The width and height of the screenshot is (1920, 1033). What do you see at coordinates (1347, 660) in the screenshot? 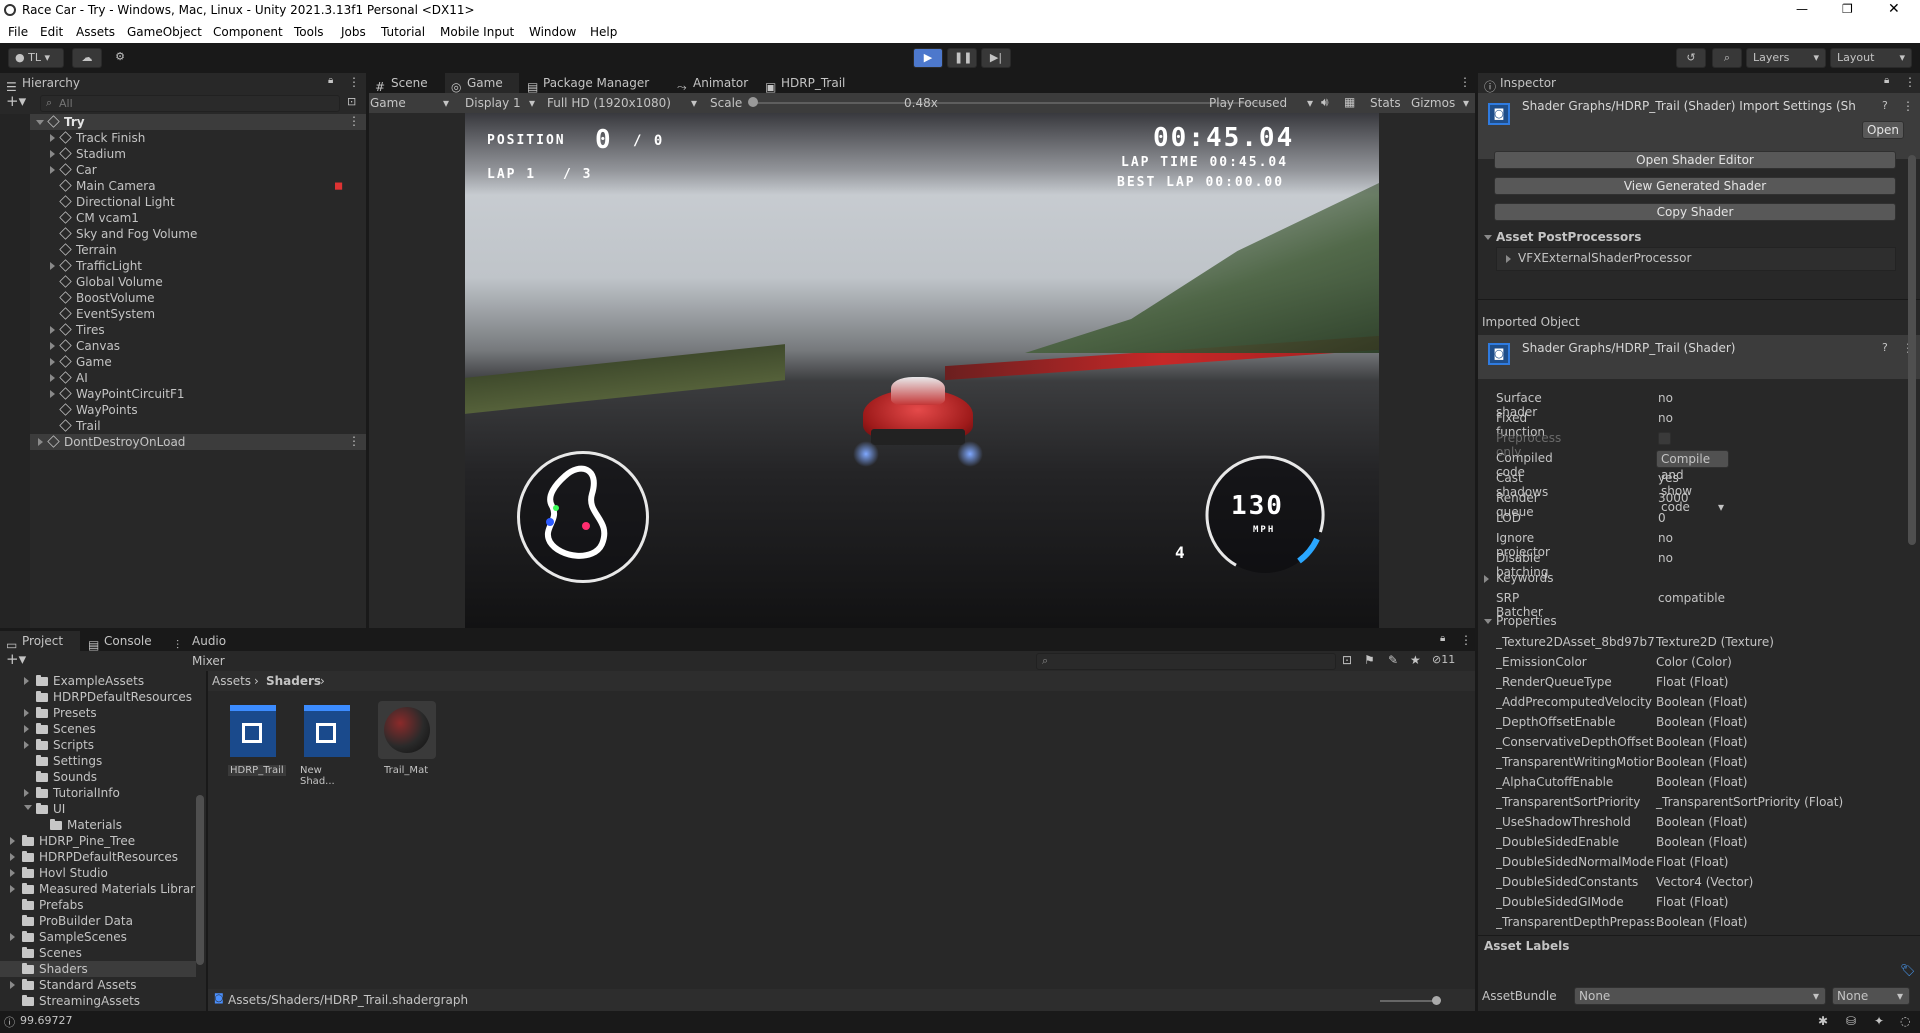
I see `search-by-type-icon: ⊡` at bounding box center [1347, 660].